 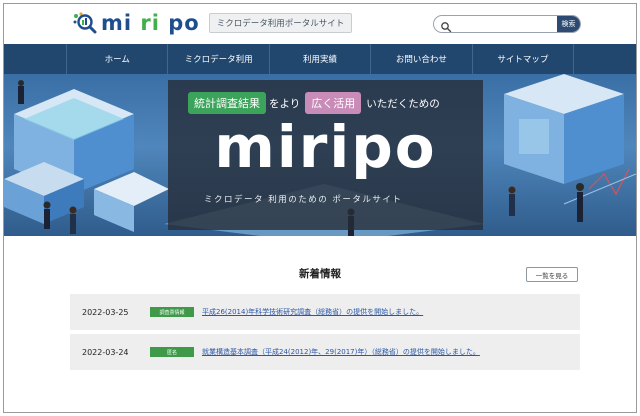 I want to click on search-box: 検索, so click(x=507, y=24).